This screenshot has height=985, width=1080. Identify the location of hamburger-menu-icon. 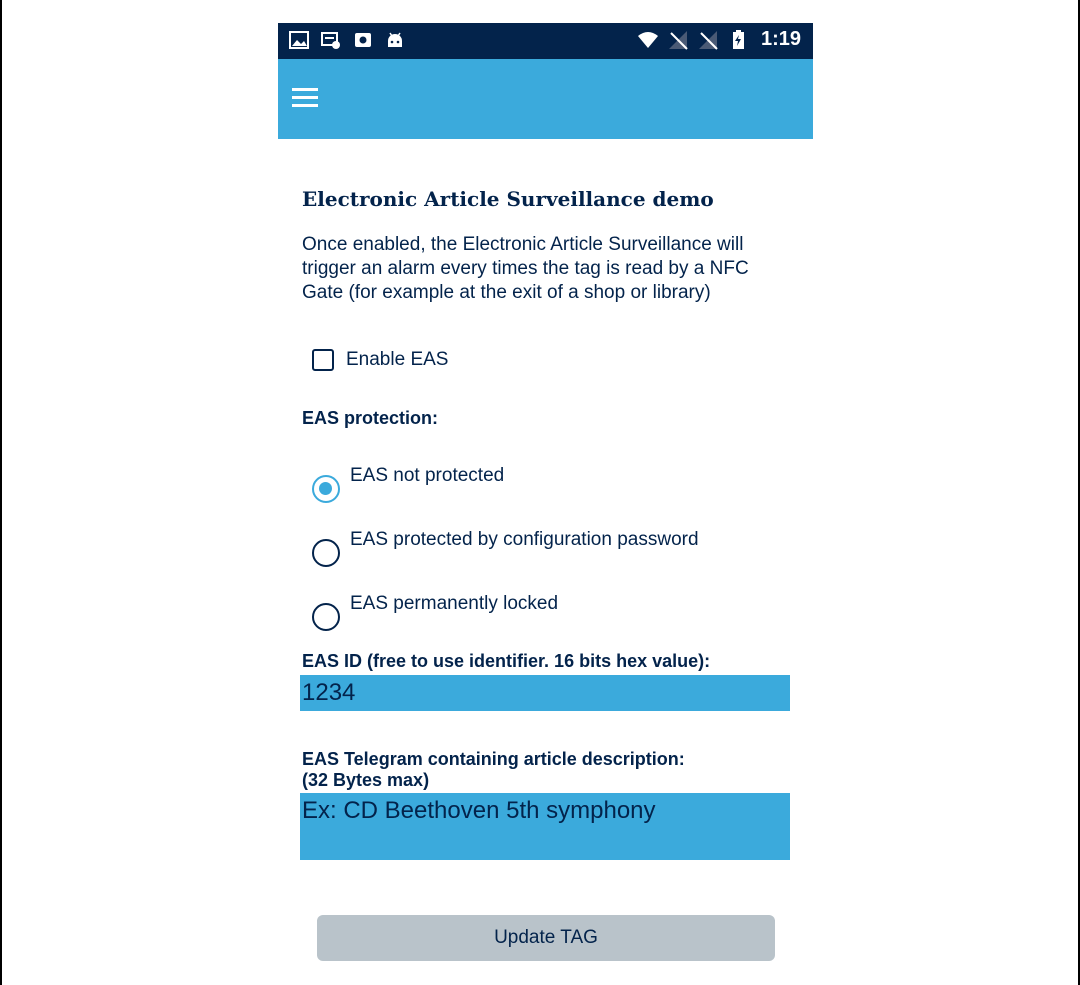
(312, 100).